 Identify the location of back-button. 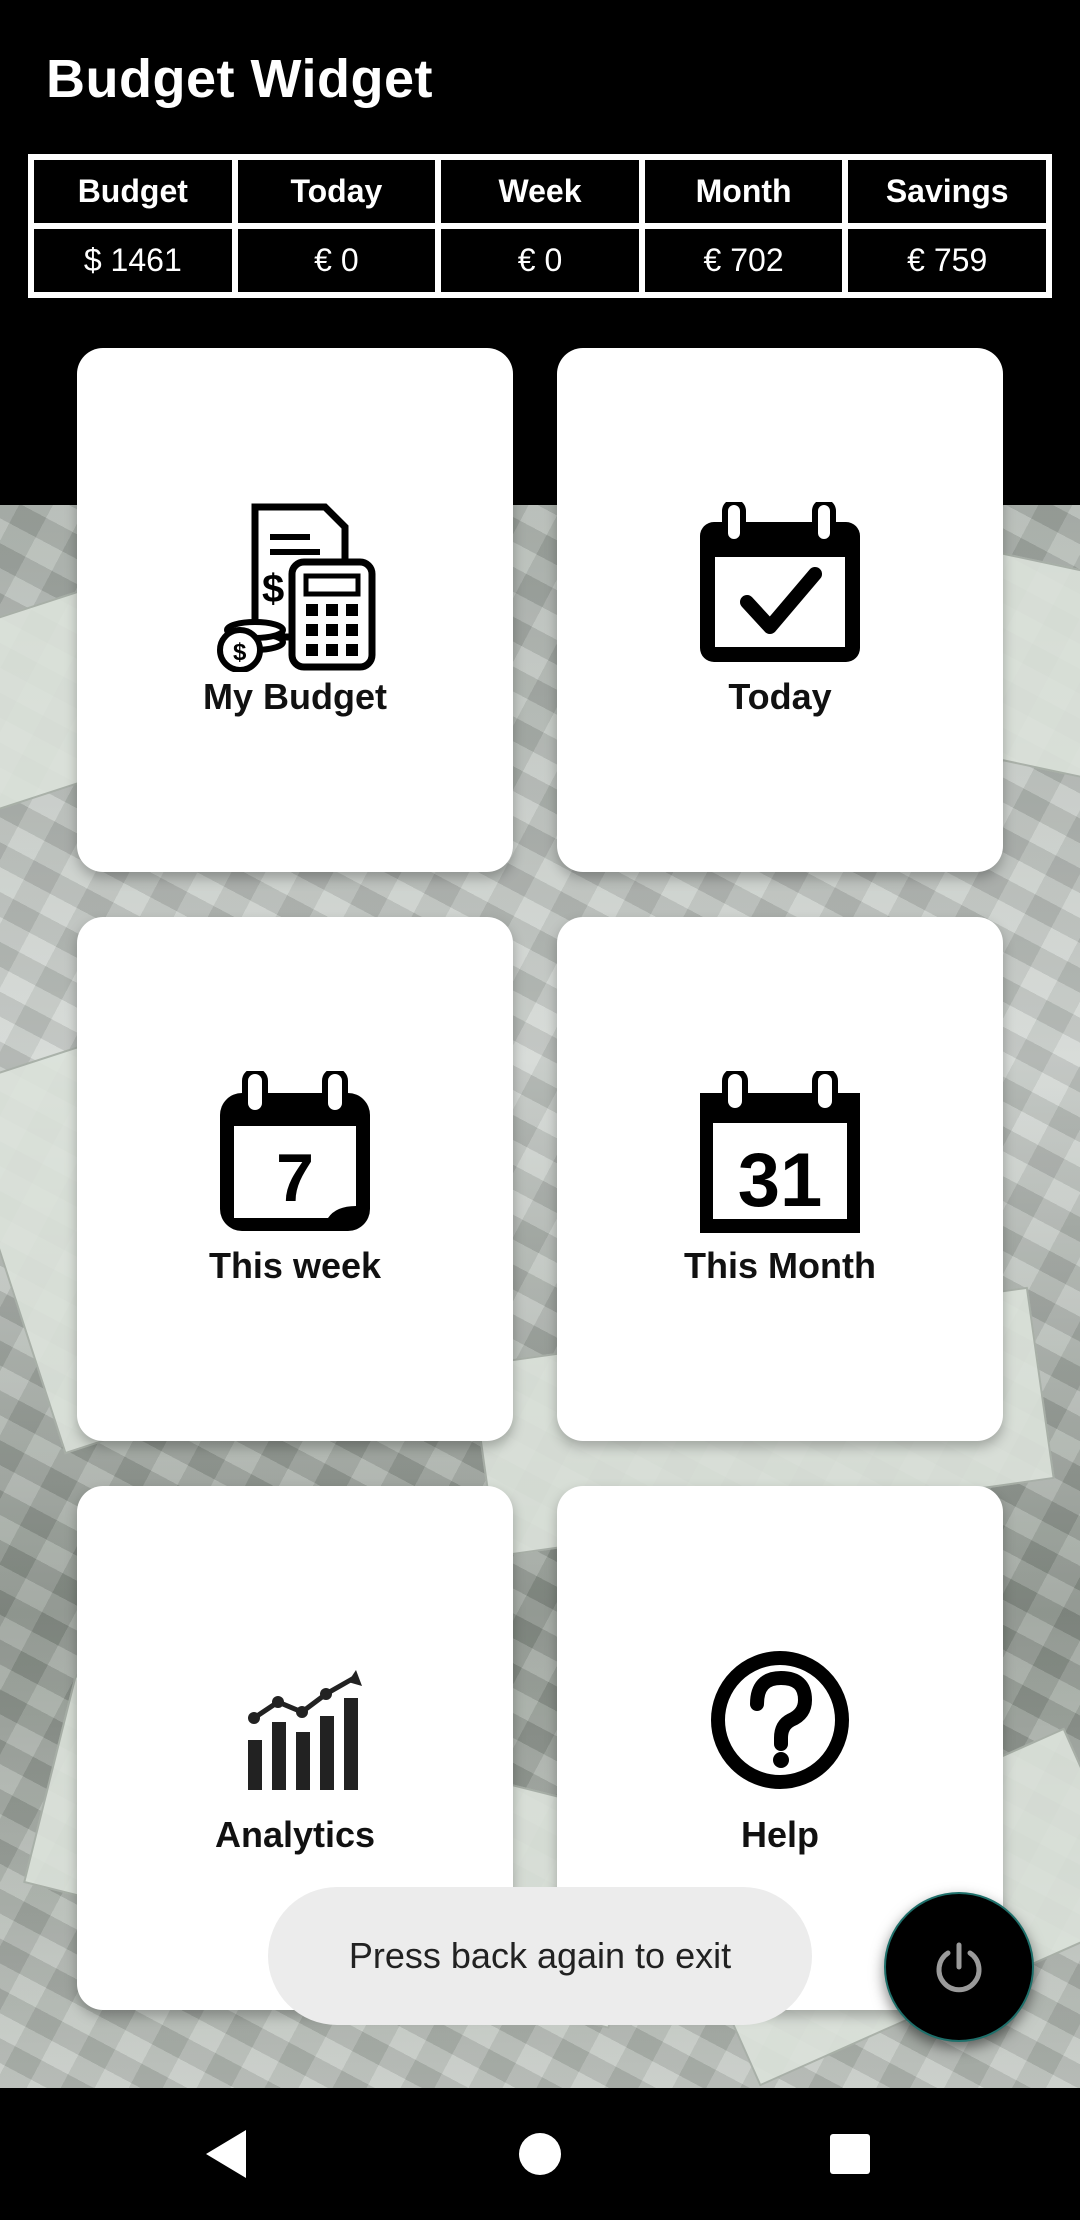
(226, 2154).